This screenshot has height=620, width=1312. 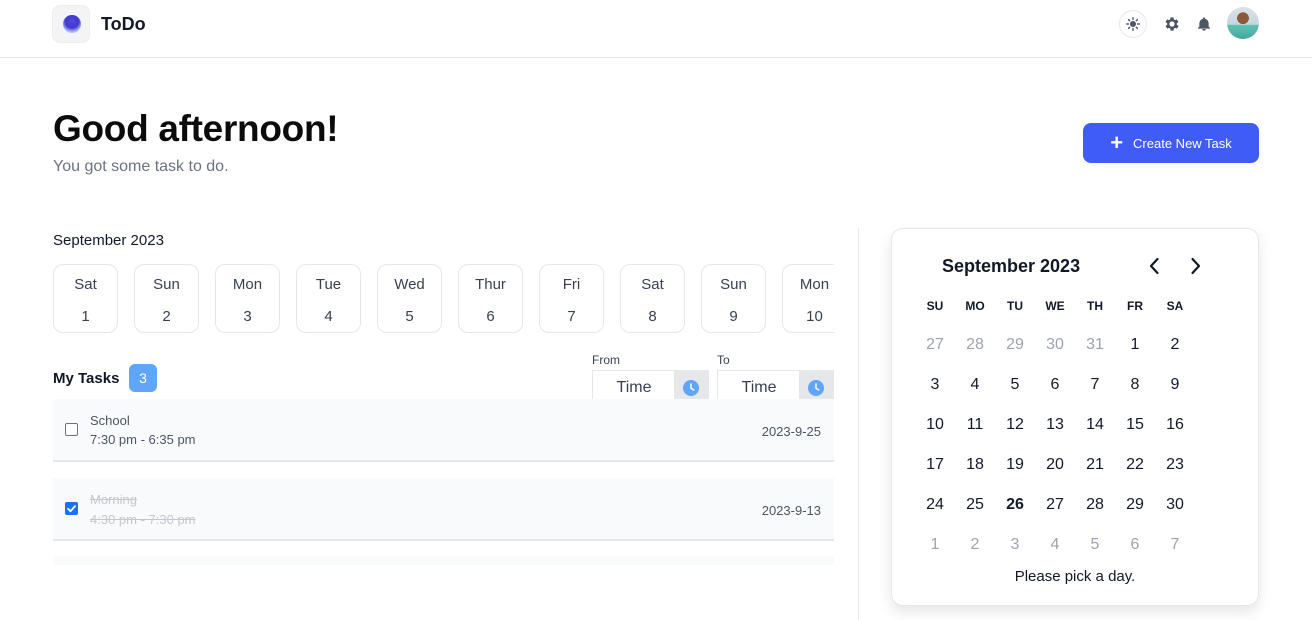 What do you see at coordinates (1015, 465) in the screenshot?
I see `calendar-day: 19` at bounding box center [1015, 465].